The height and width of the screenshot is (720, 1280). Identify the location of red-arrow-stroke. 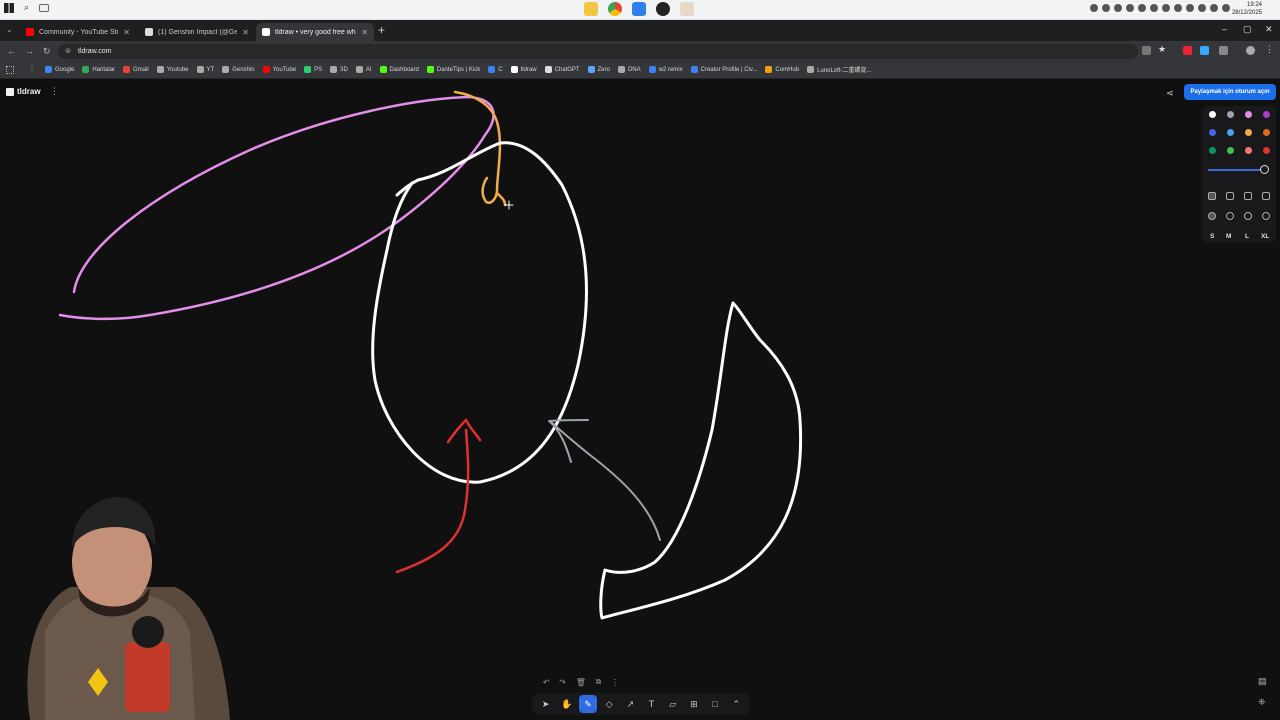
(438, 496).